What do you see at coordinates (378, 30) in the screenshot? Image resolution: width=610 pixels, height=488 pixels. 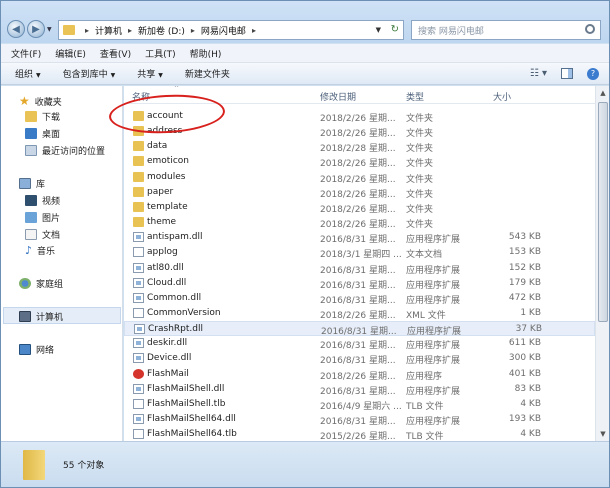 I see `address-dropdown-icon: ▼` at bounding box center [378, 30].